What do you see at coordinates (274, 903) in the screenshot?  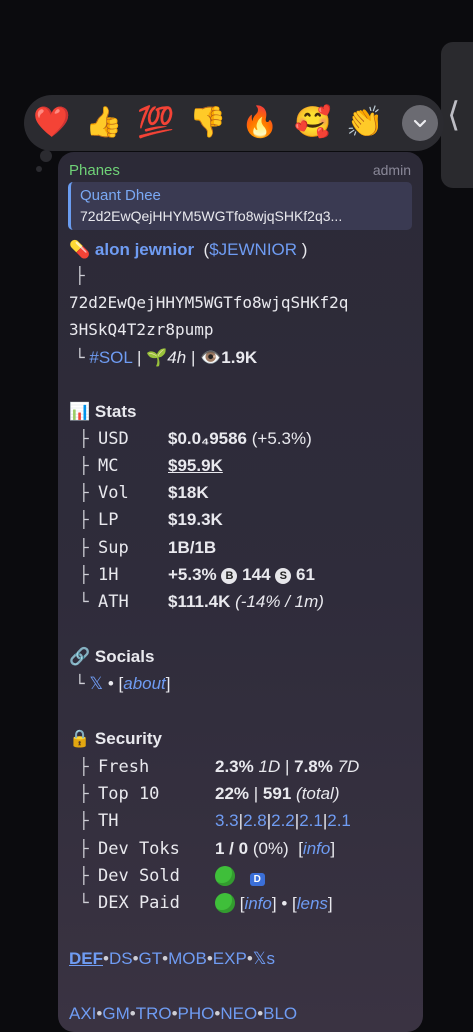 I see `security-value: [info] • [lens]` at bounding box center [274, 903].